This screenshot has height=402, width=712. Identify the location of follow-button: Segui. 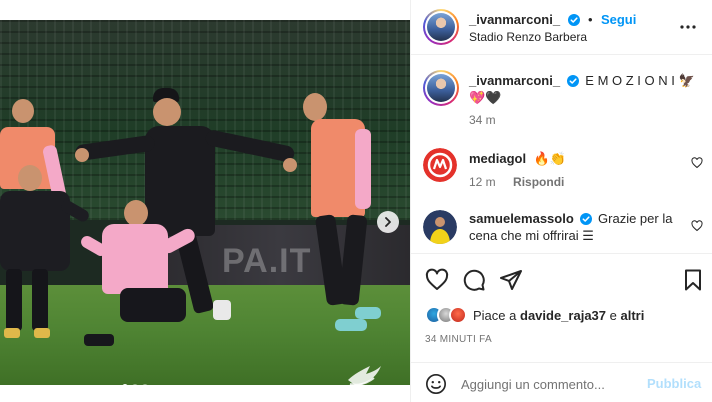
(618, 19).